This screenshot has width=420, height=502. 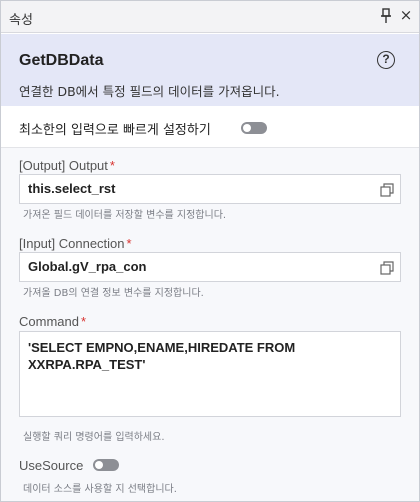 I want to click on activity-name: GetDBData, so click(x=61, y=60).